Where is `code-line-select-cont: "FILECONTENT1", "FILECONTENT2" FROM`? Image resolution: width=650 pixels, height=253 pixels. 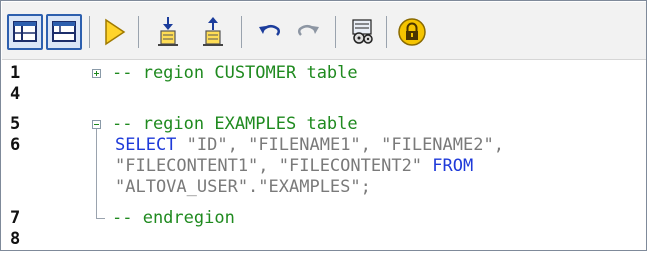
code-line-select-cont: "FILECONTENT1", "FILECONTENT2" FROM is located at coordinates (294, 166).